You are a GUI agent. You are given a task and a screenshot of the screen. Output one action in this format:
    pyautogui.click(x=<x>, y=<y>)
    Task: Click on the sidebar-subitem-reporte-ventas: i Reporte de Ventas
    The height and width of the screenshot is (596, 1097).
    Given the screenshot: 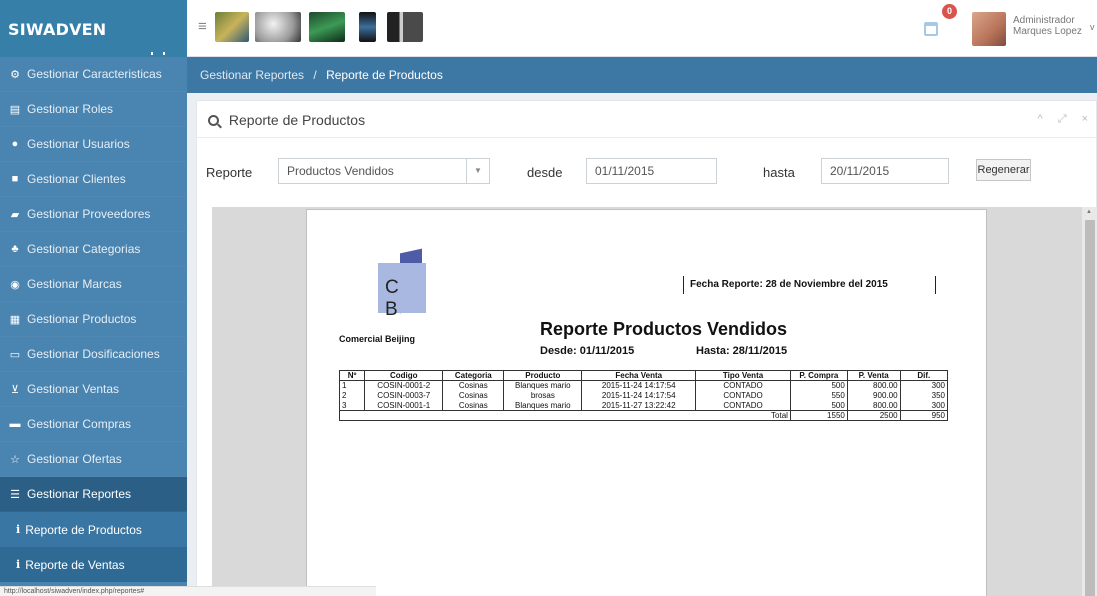 What is the action you would take?
    pyautogui.click(x=93, y=564)
    